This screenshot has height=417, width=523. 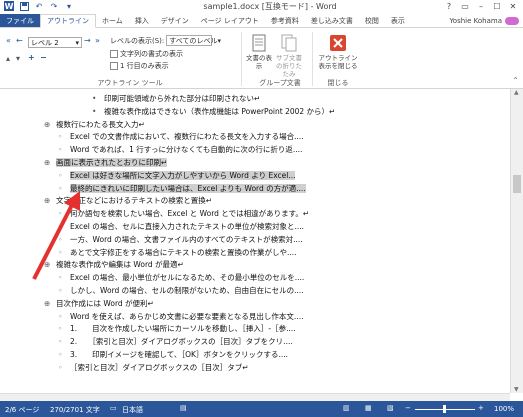 I want to click on word-count: 270/2701 文字, so click(x=75, y=410).